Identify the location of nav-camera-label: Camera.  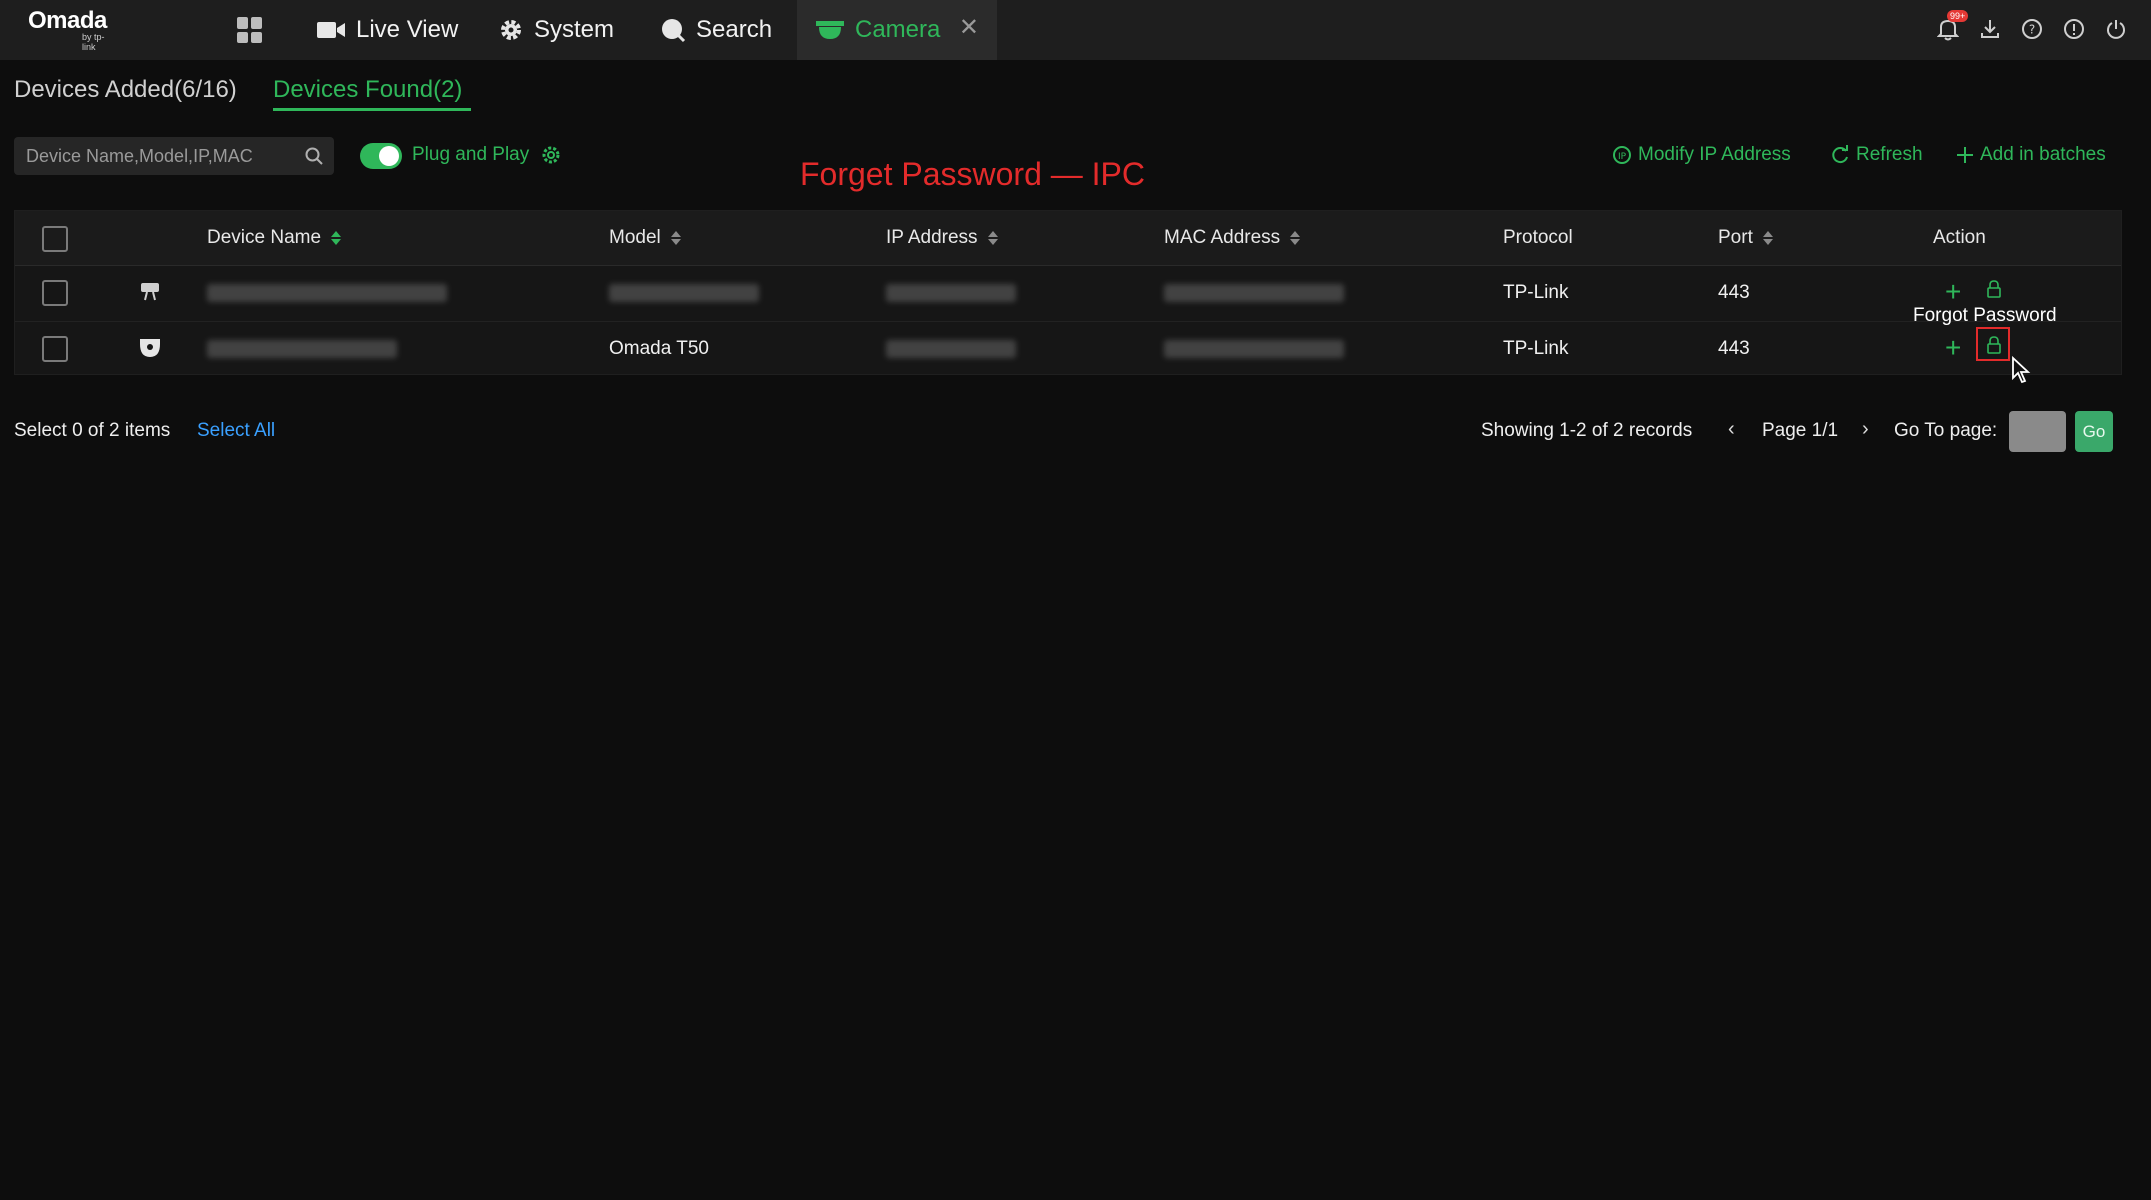
(898, 29).